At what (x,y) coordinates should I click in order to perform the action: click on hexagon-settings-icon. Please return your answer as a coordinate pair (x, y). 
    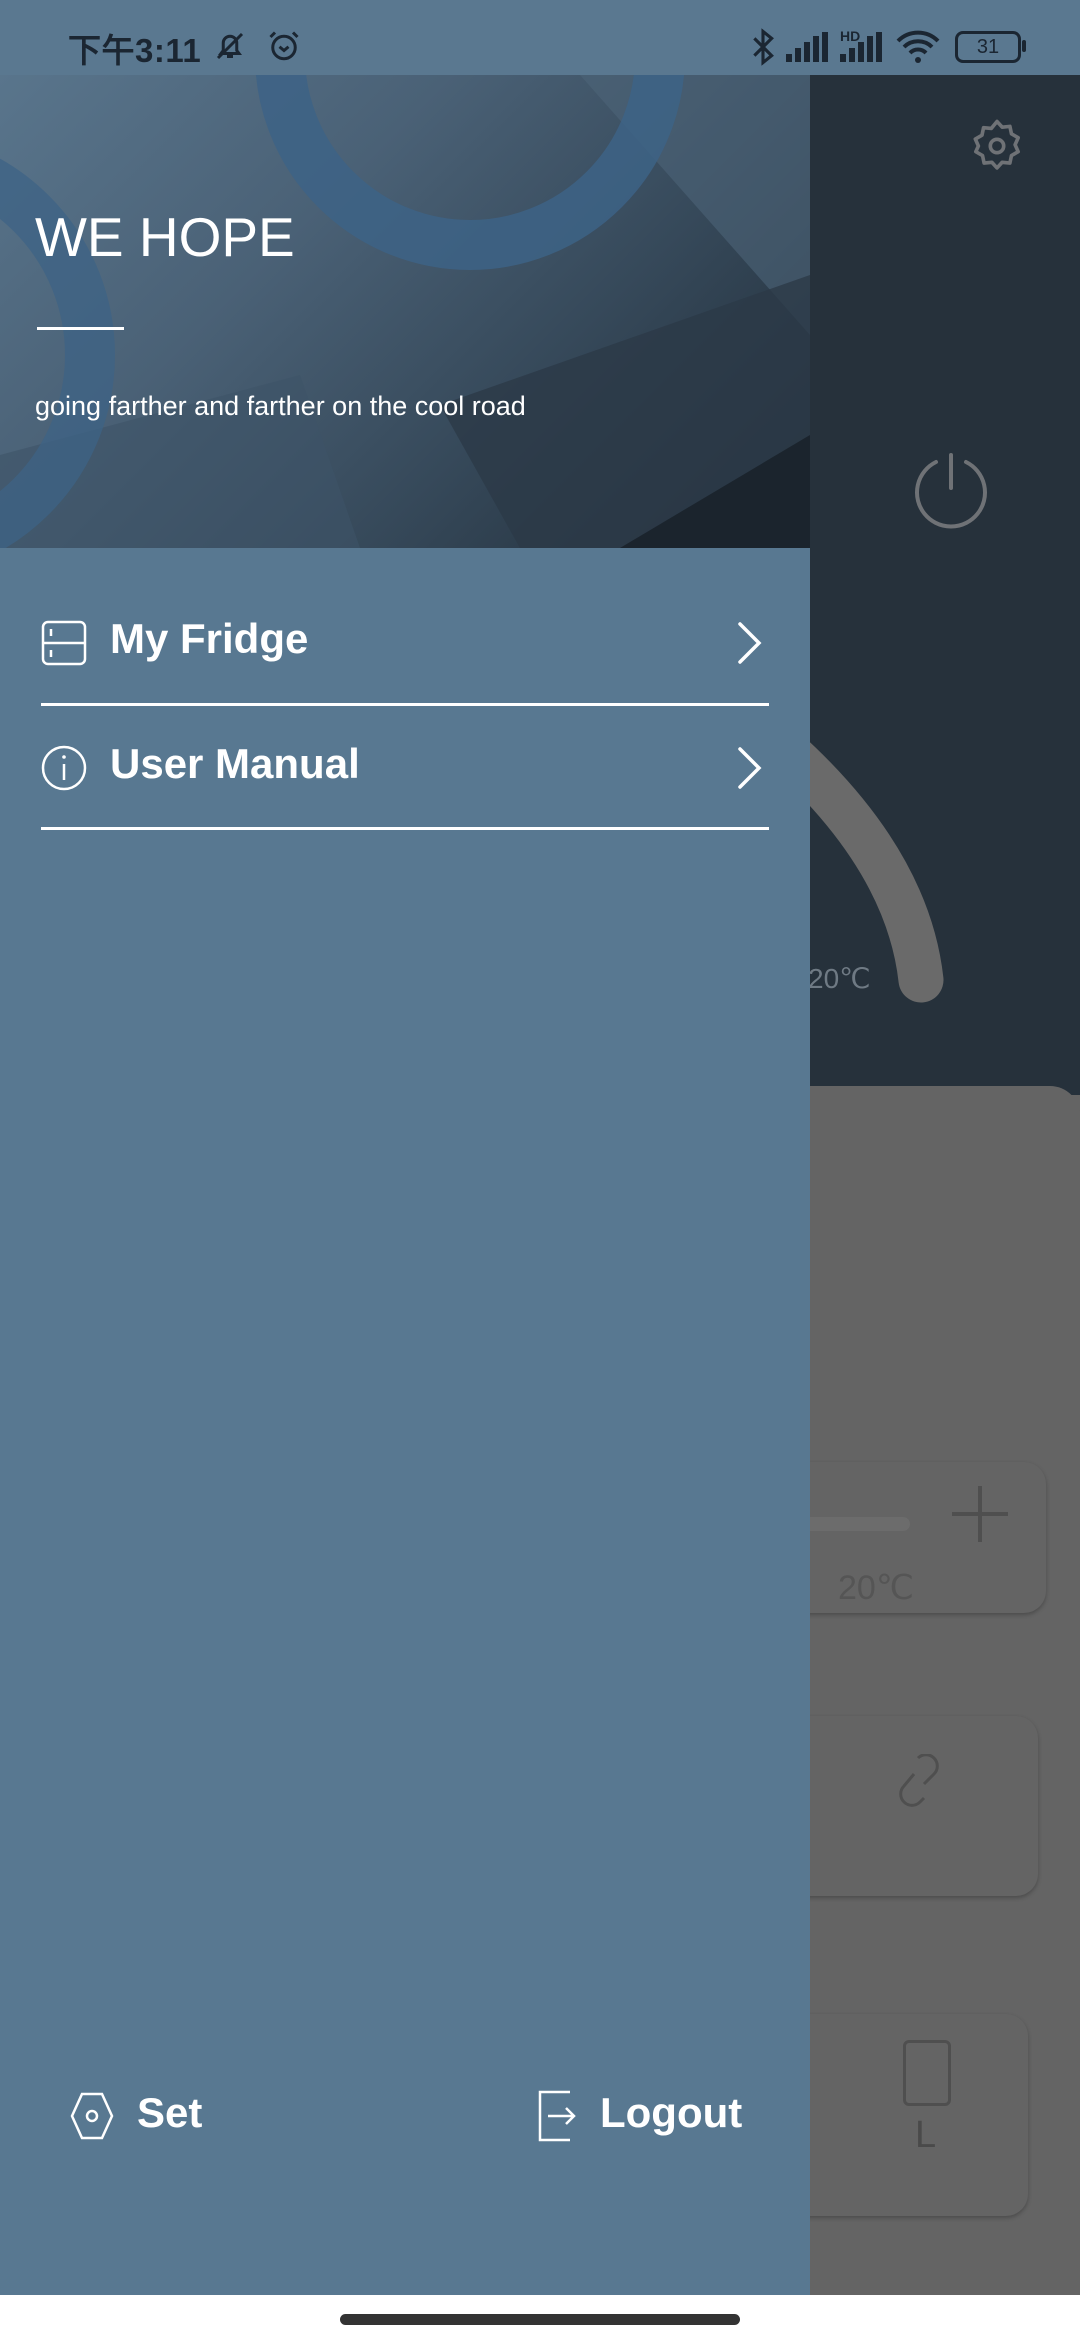
    Looking at the image, I should click on (92, 2116).